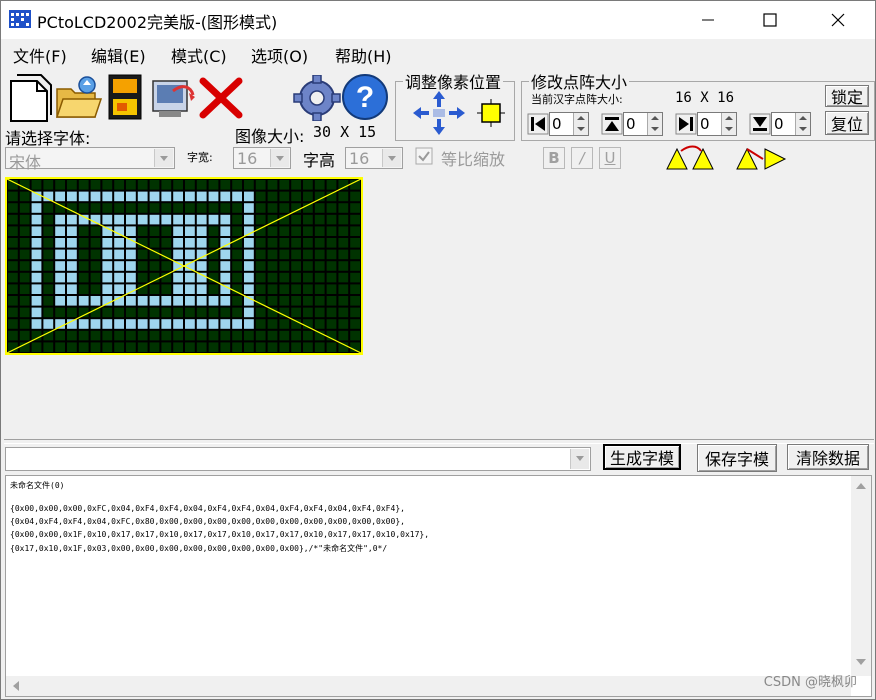 This screenshot has height=700, width=876. I want to click on width-combo: 16, so click(262, 158).